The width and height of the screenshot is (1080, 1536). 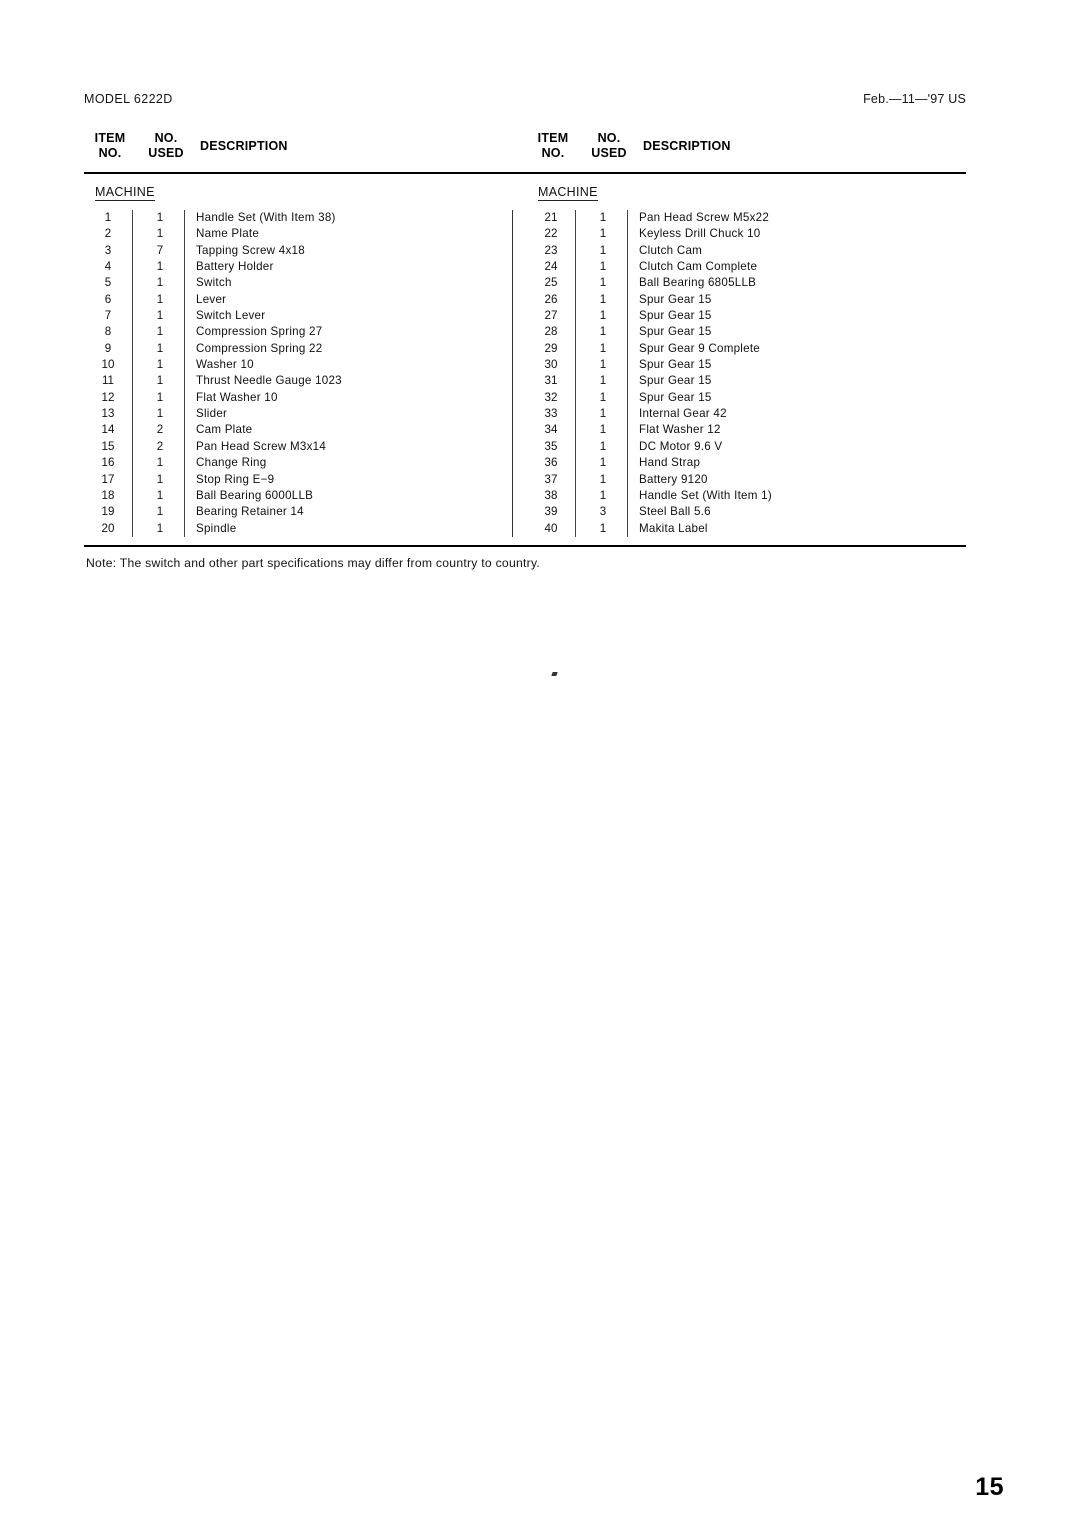 What do you see at coordinates (740, 430) in the screenshot?
I see `table-row: 34 1 Flat Washer 12` at bounding box center [740, 430].